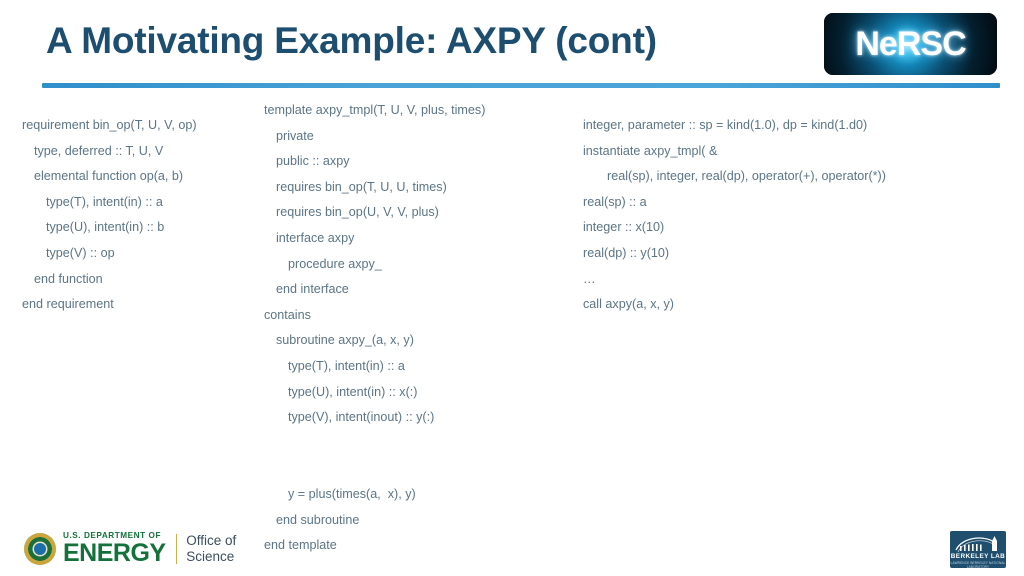 The width and height of the screenshot is (1024, 576). I want to click on code-line: end interface, so click(312, 289).